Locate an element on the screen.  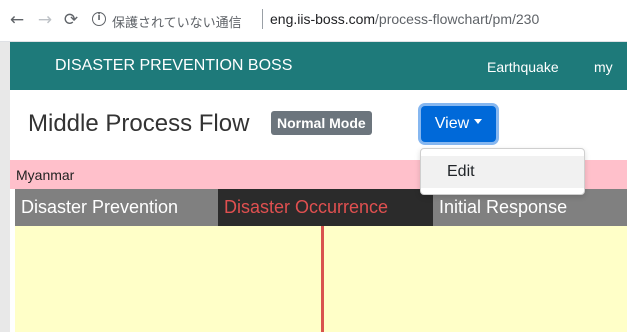
phase-disaster-prevention: Disaster Prevention is located at coordinates (116, 207).